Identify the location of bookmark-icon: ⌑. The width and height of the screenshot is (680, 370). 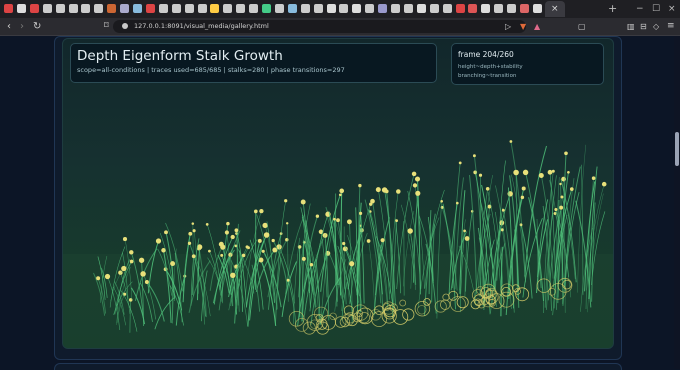
(106, 26).